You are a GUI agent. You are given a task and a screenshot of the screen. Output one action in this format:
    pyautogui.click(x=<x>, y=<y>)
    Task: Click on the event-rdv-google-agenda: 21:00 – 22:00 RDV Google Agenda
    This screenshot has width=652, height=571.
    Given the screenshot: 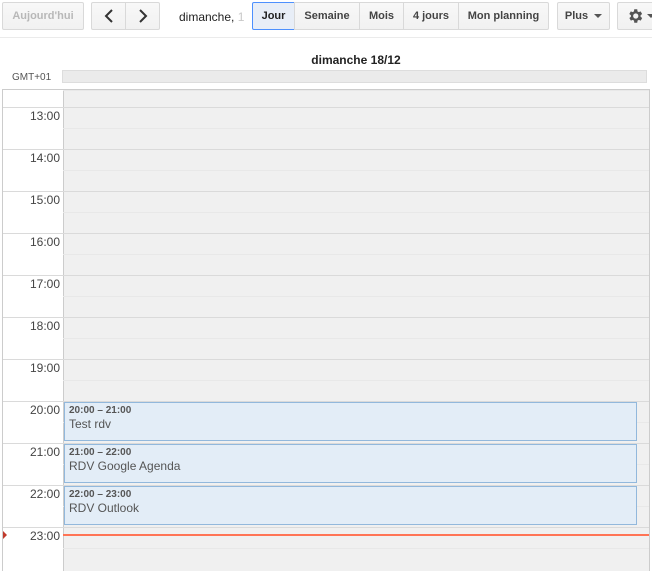 What is the action you would take?
    pyautogui.click(x=350, y=463)
    